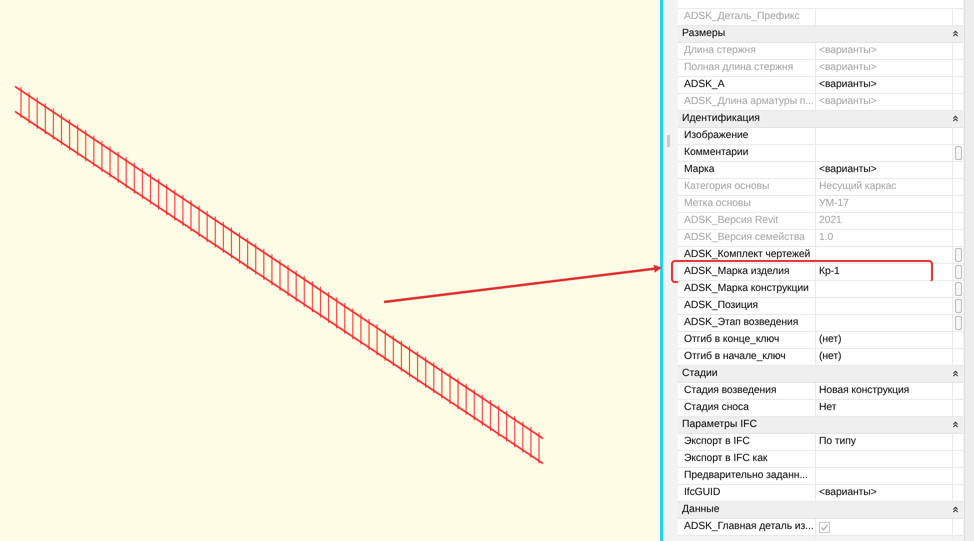  I want to click on property-name: Метка основы, so click(747, 204).